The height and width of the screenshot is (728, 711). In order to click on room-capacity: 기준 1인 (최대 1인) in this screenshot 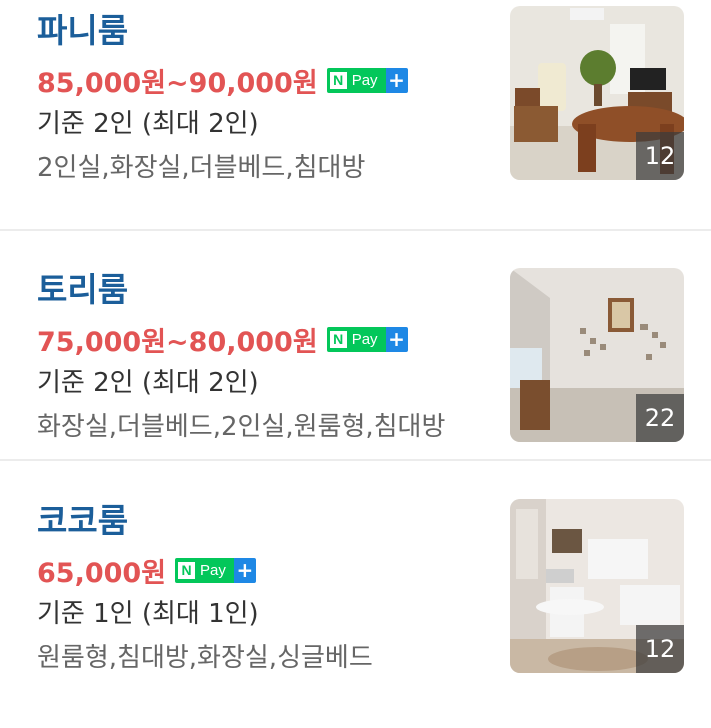, I will do `click(148, 614)`.